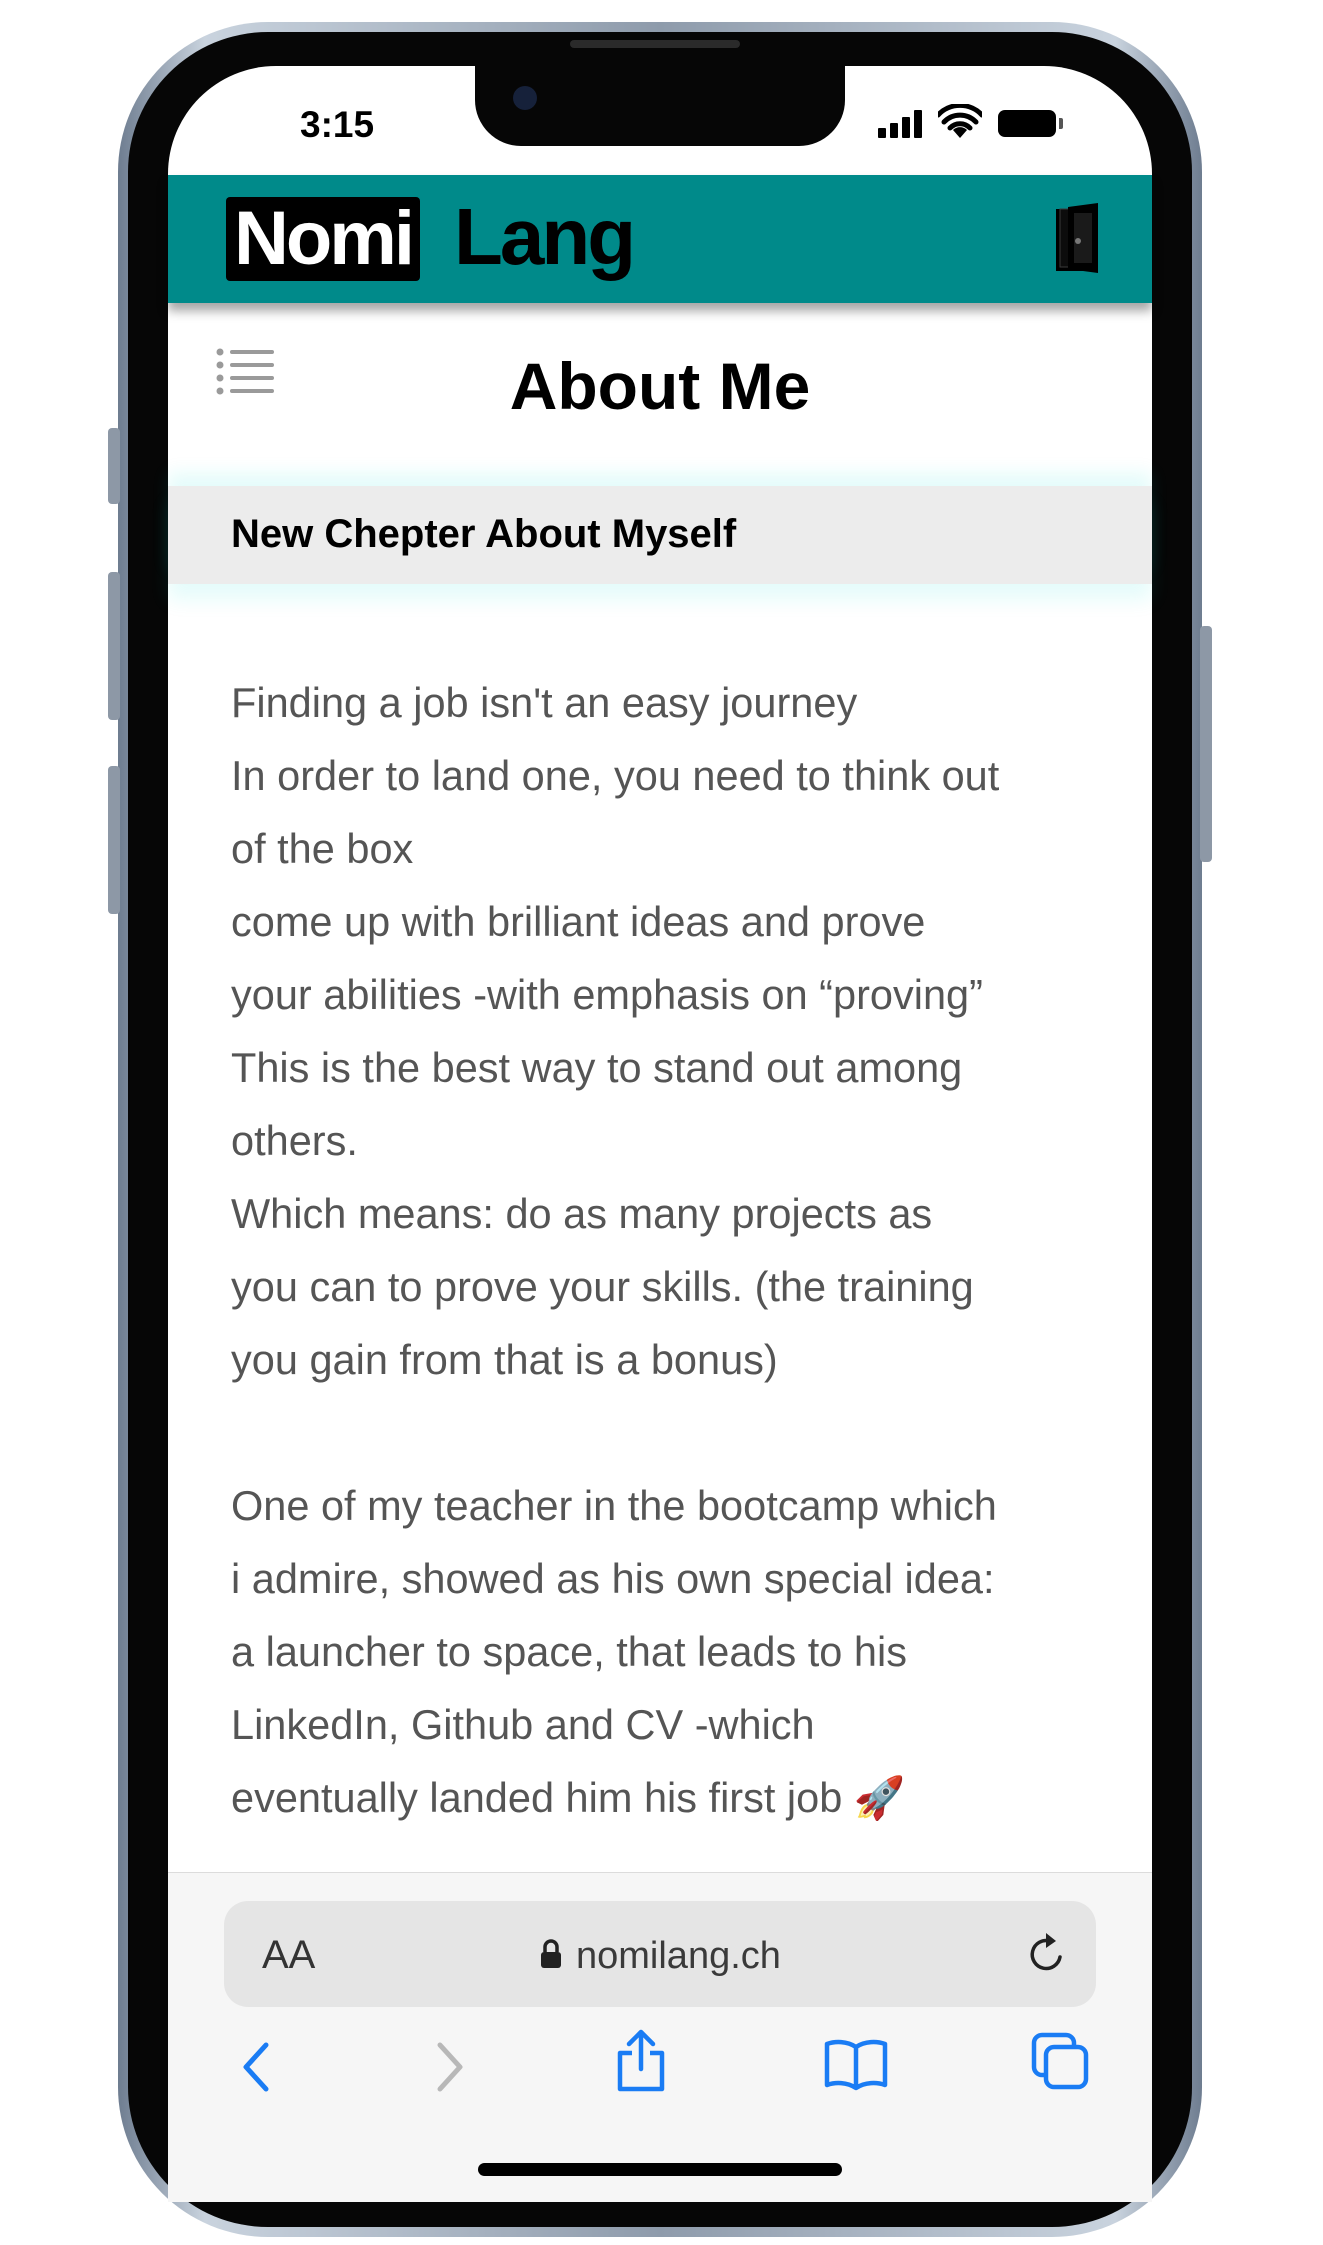  Describe the element at coordinates (337, 124) in the screenshot. I see `status-time: 3:15` at that location.